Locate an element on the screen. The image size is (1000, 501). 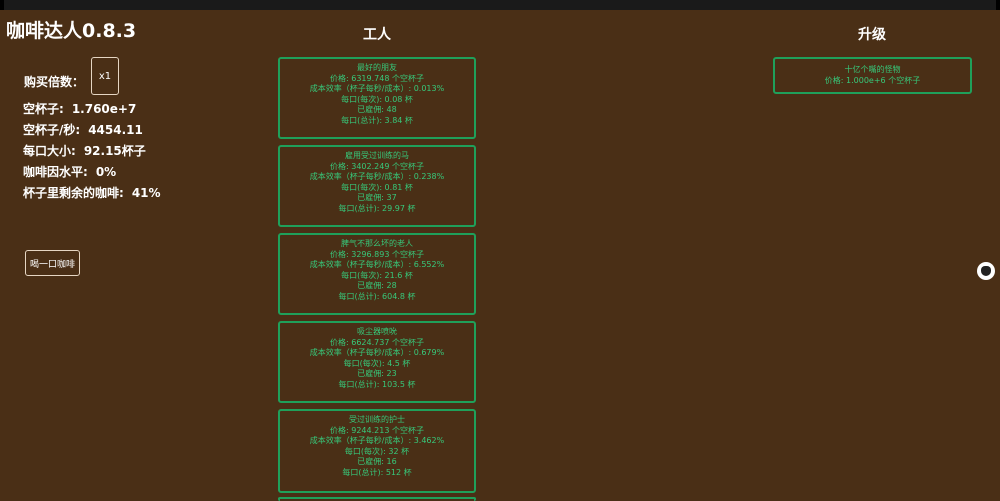
top-bar-edge is located at coordinates (500, 5).